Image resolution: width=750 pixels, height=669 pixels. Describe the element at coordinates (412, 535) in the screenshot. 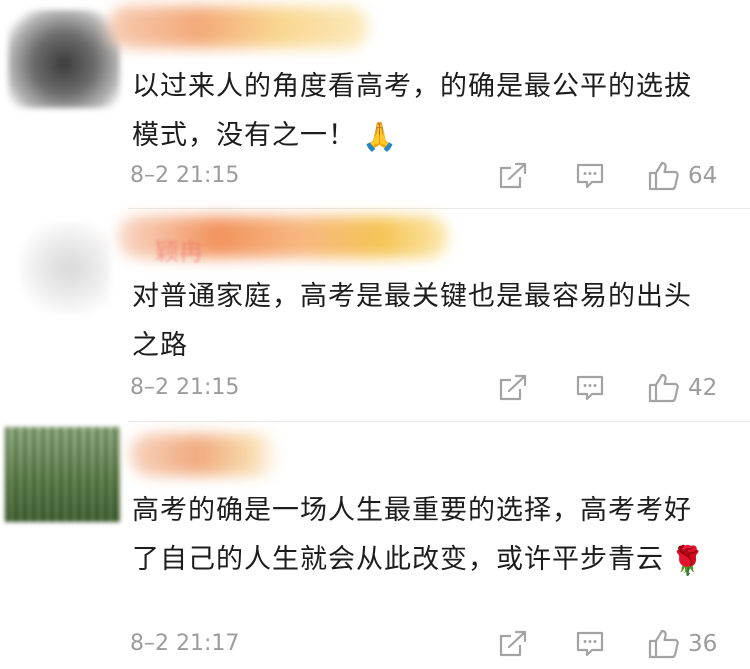

I see `comment-text-body: 高考的确是一场人生最重要的选择，高考考好了自己的人生就会从此改变，或许平步青云` at that location.